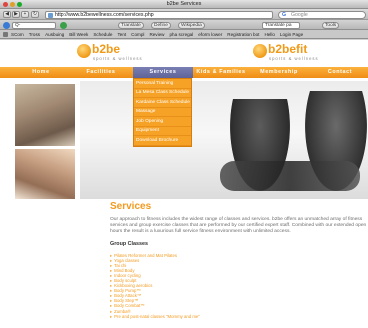 The width and height of the screenshot is (368, 328). I want to click on page-title: Services, so click(131, 206).